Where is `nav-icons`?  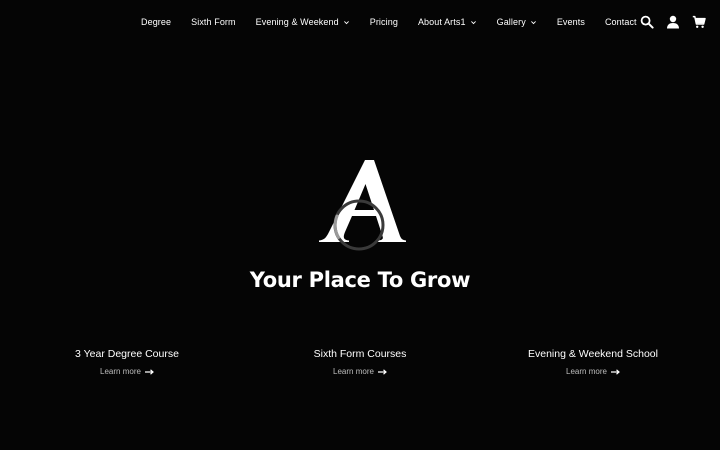 nav-icons is located at coordinates (673, 22).